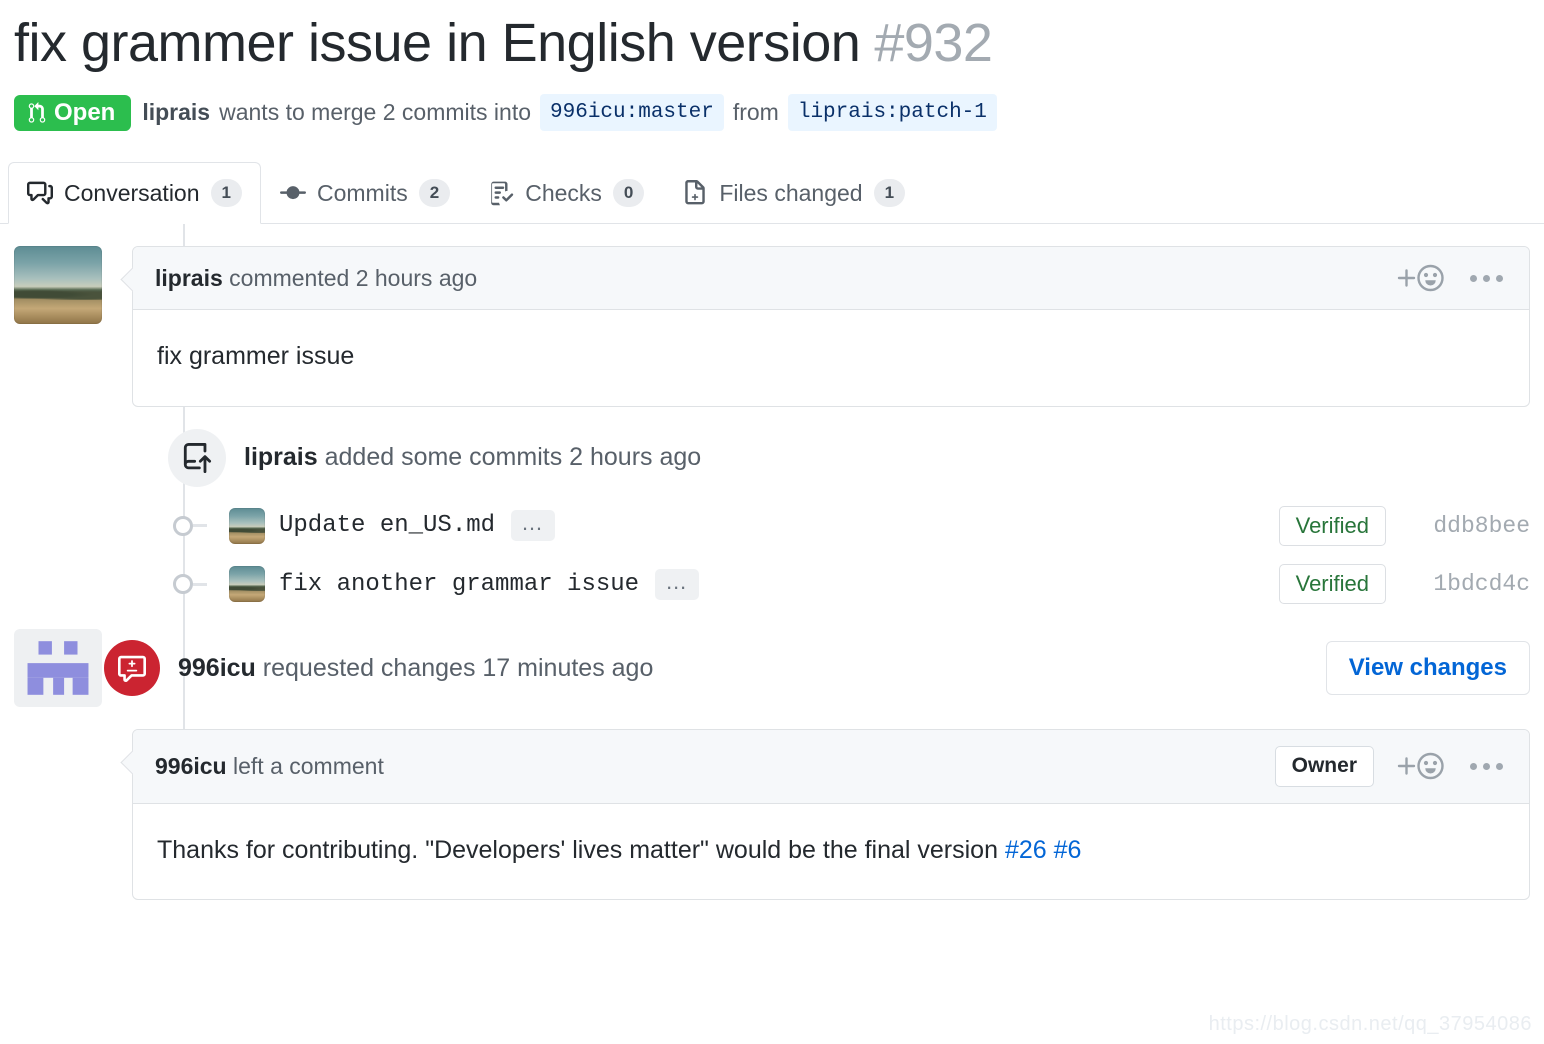 The width and height of the screenshot is (1544, 1044). What do you see at coordinates (281, 457) in the screenshot?
I see `commits-event-author: liprais` at bounding box center [281, 457].